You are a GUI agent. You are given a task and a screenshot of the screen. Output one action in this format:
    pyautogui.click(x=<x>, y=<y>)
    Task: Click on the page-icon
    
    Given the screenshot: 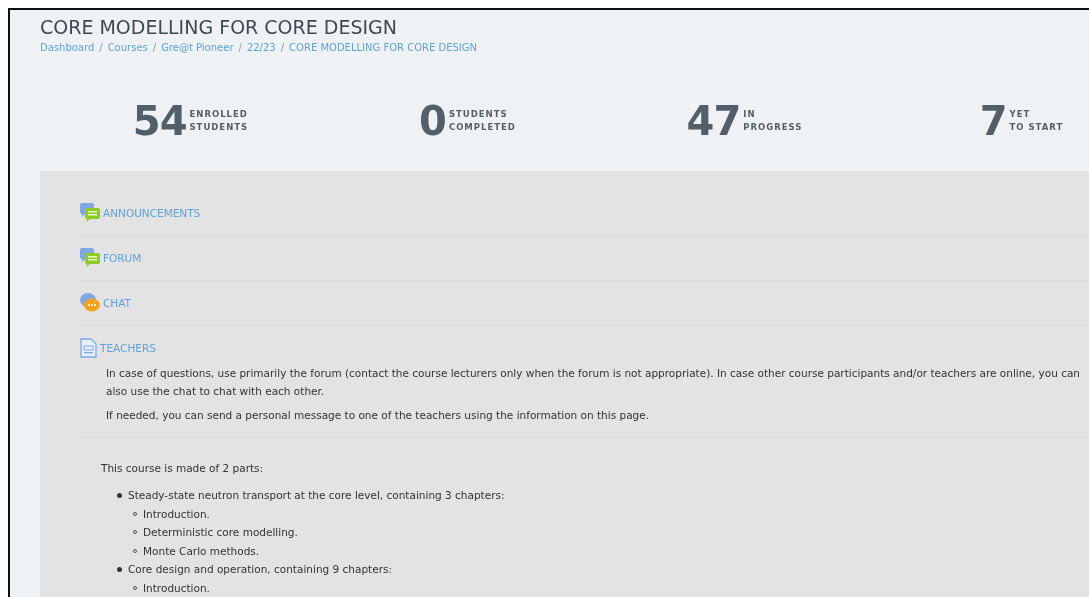 What is the action you would take?
    pyautogui.click(x=88, y=348)
    